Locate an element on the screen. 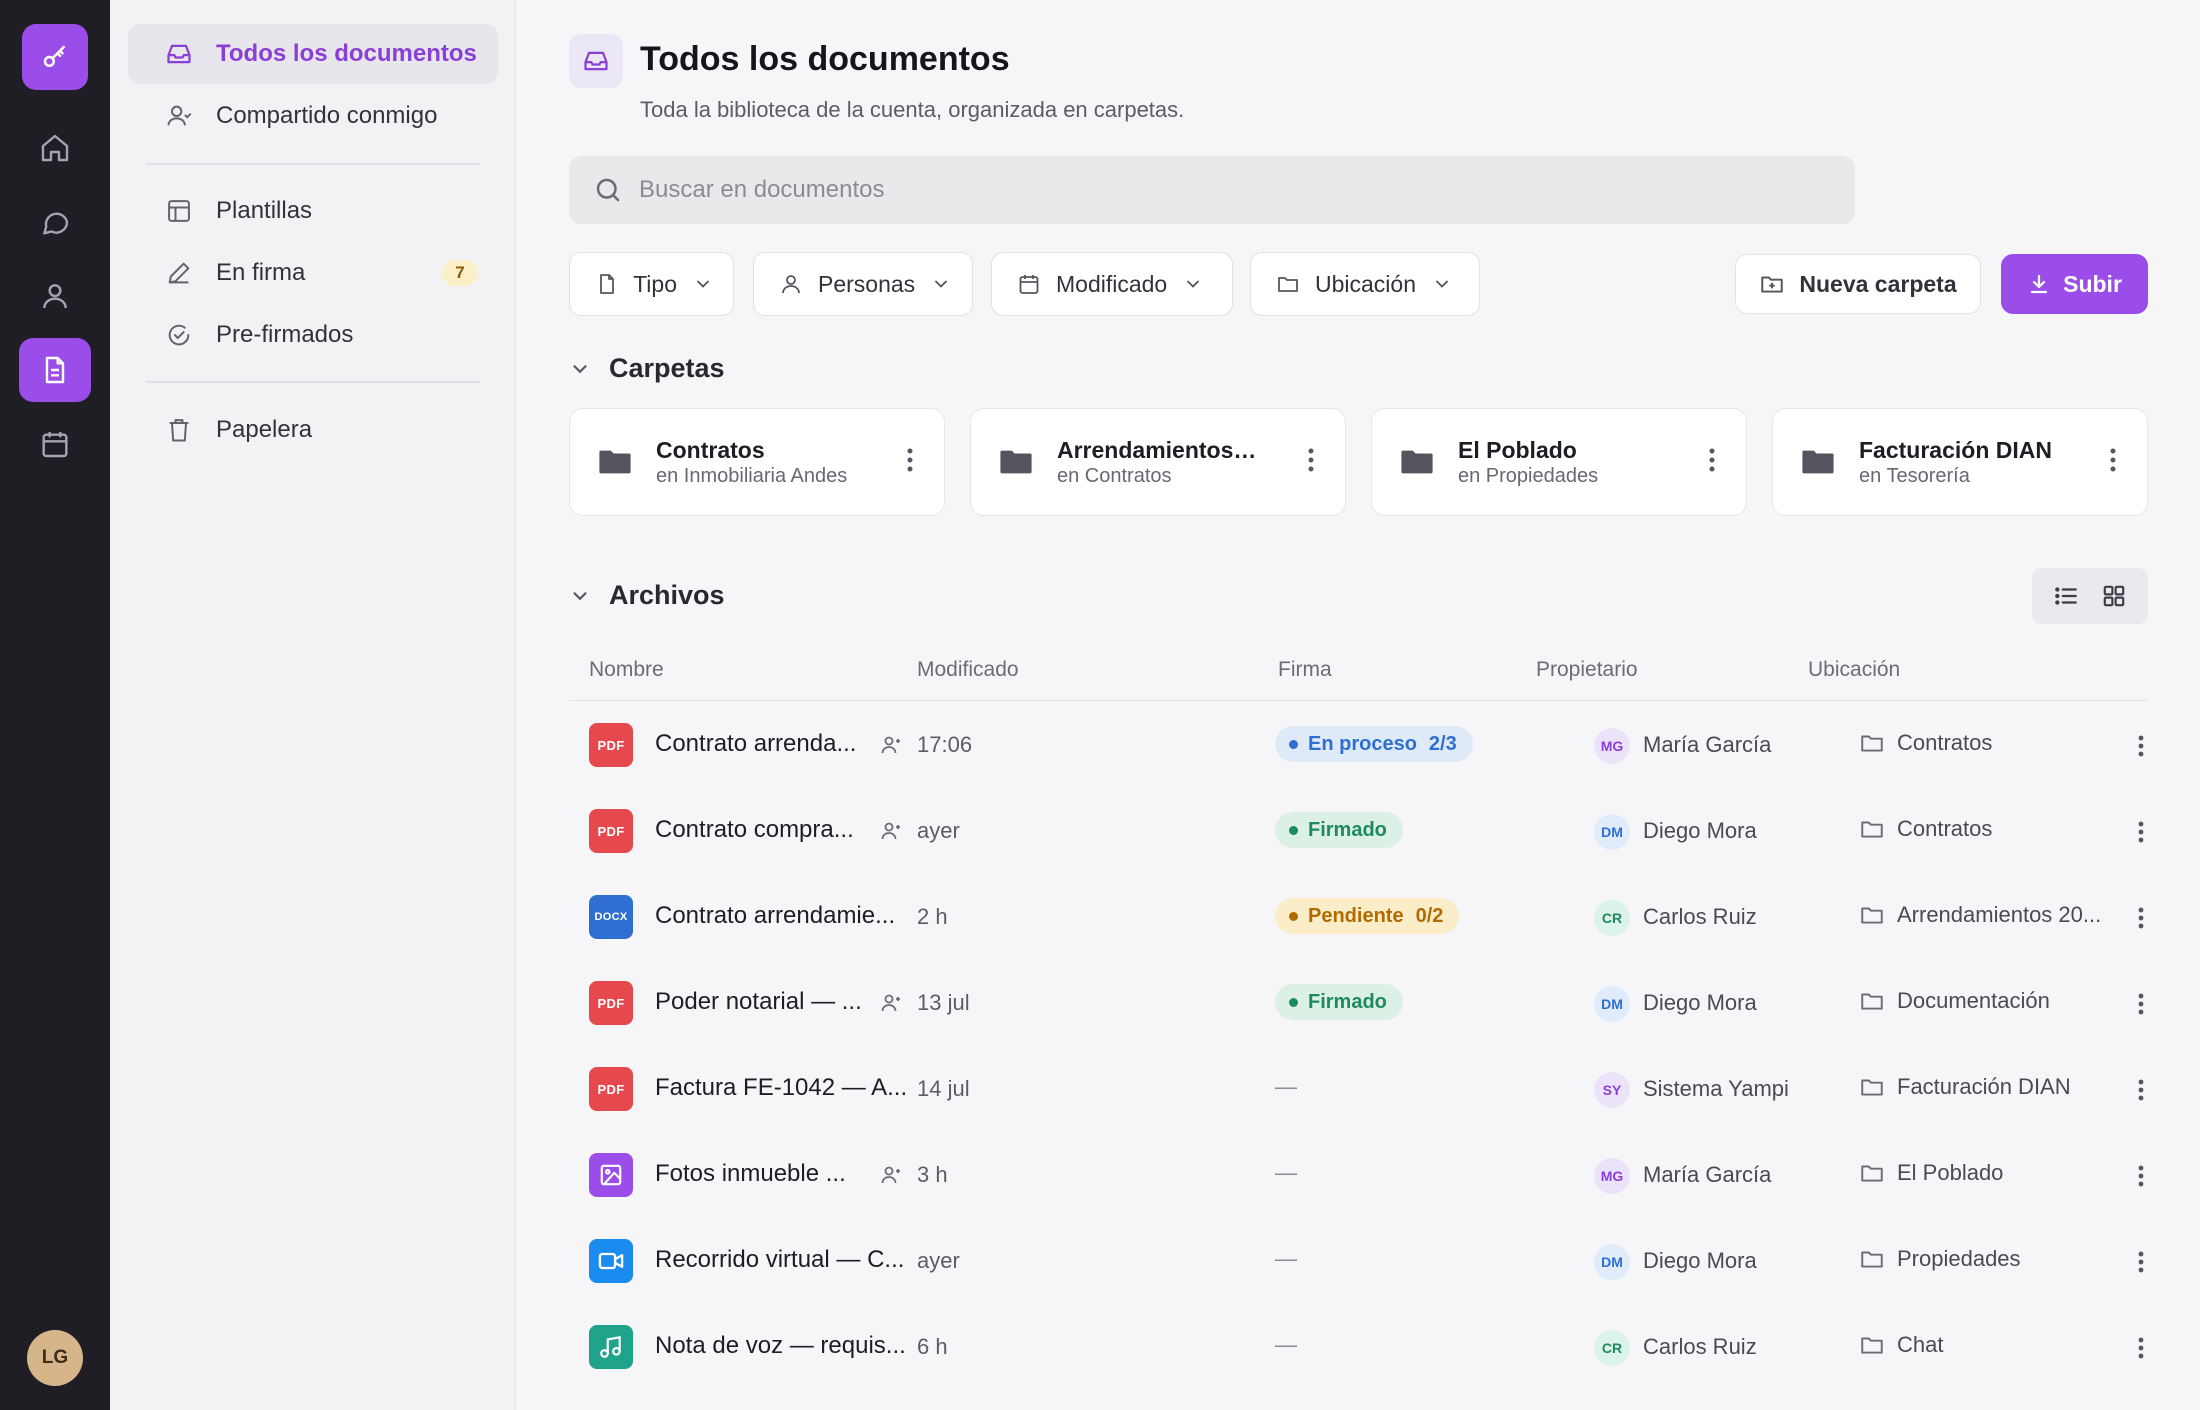 This screenshot has height=1410, width=2200. filter-label: Ubicación is located at coordinates (1365, 283).